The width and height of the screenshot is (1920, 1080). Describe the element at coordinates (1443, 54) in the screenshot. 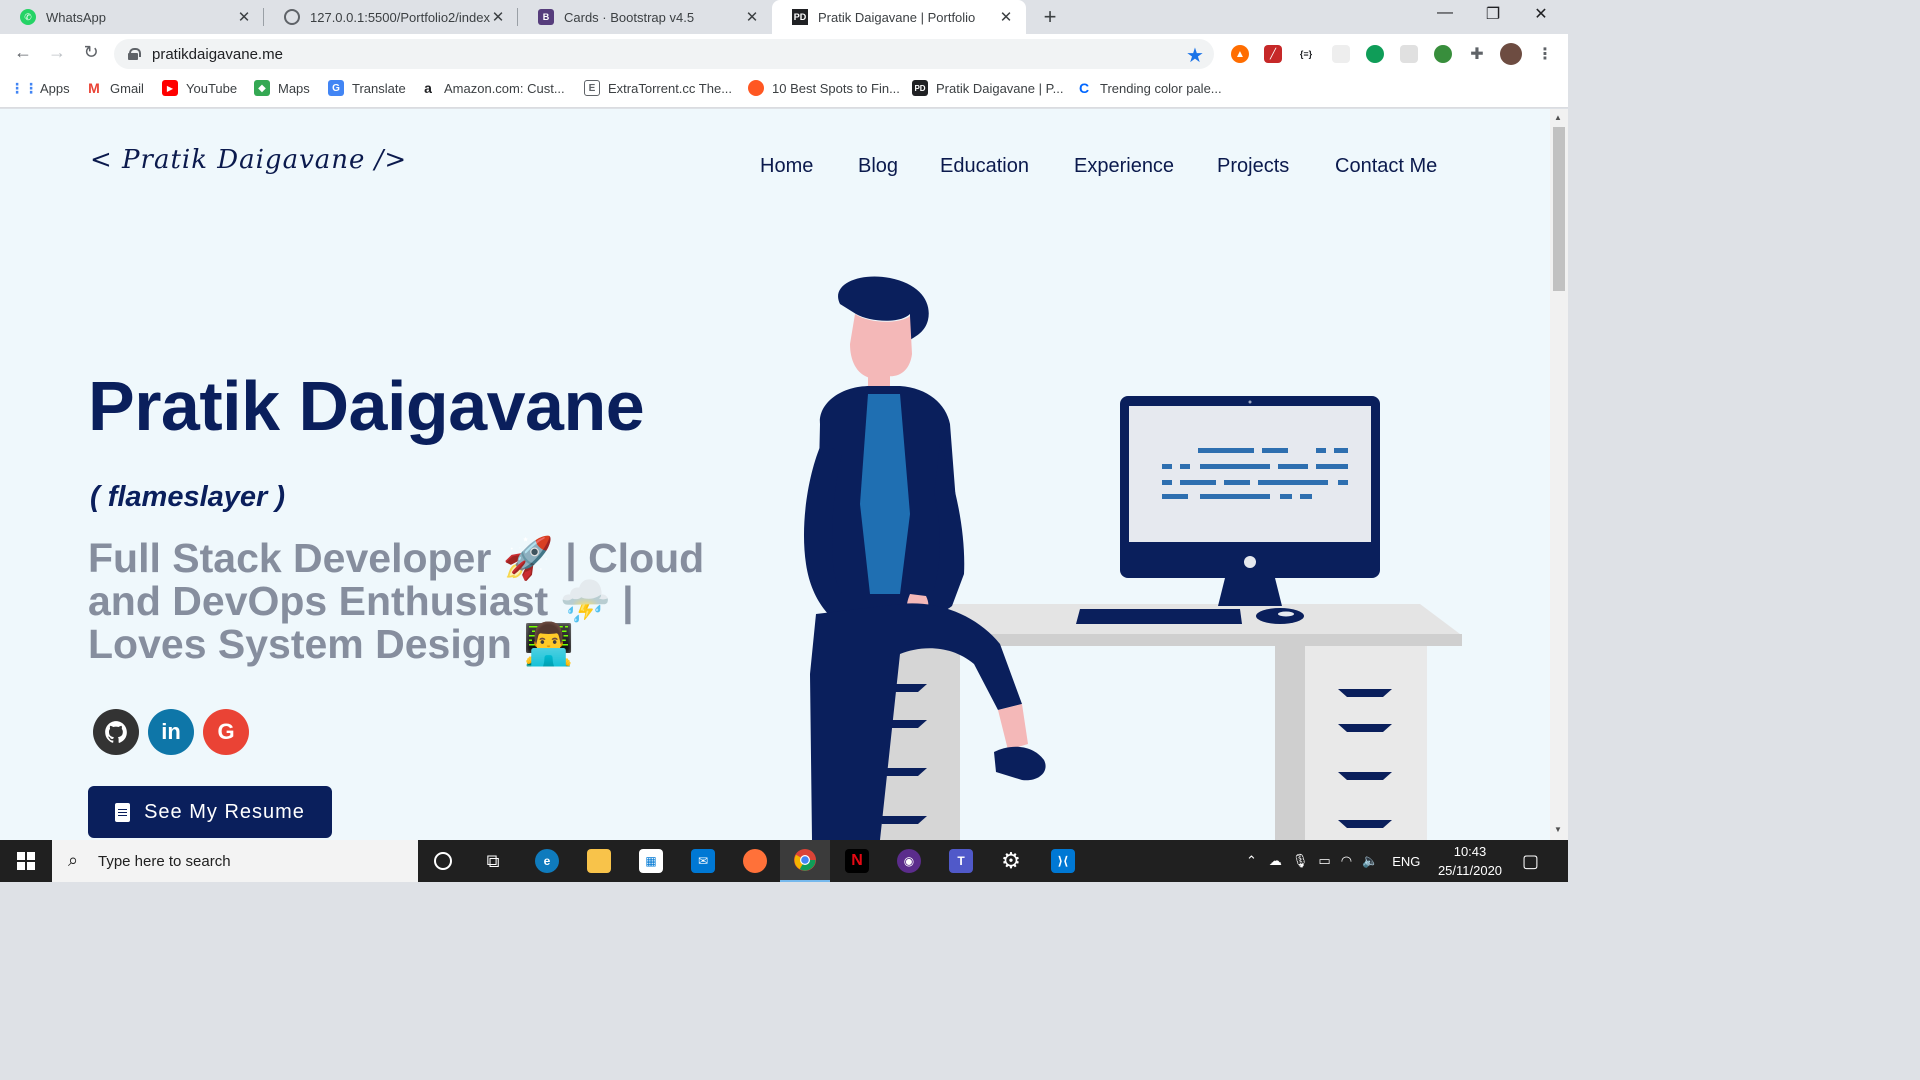

I see `extension-globe-icon` at that location.